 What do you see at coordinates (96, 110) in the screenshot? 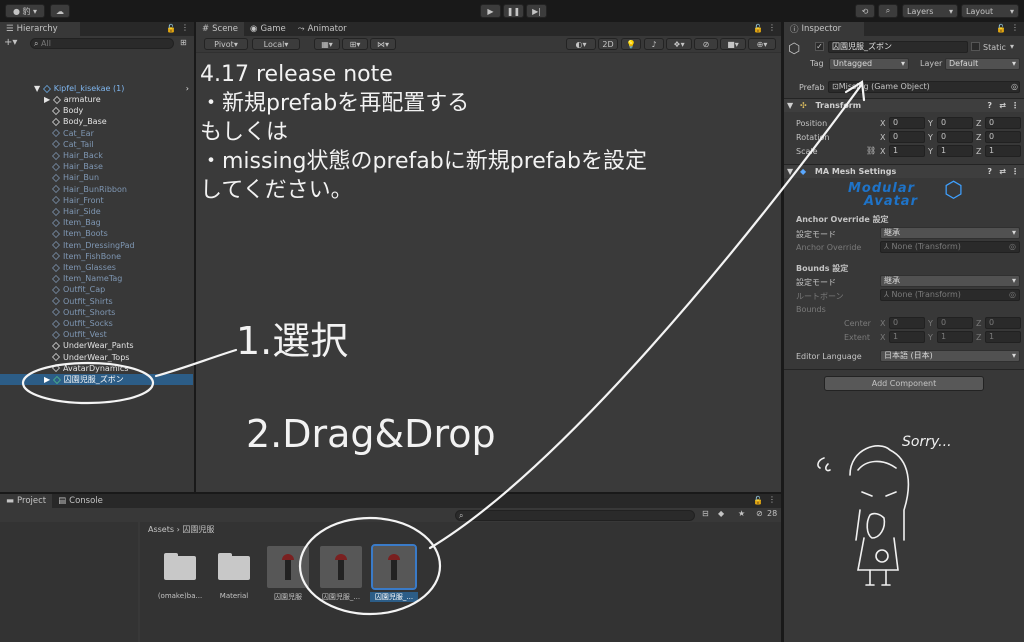
I see `hierarchy-item: Body` at bounding box center [96, 110].